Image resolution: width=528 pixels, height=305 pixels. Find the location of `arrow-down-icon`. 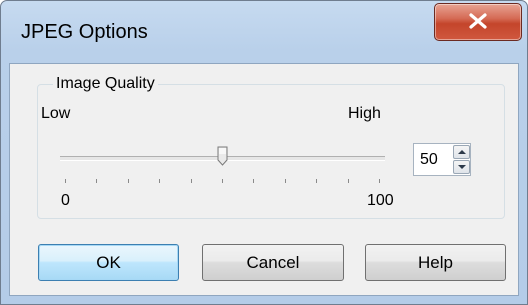

arrow-down-icon is located at coordinates (462, 167).